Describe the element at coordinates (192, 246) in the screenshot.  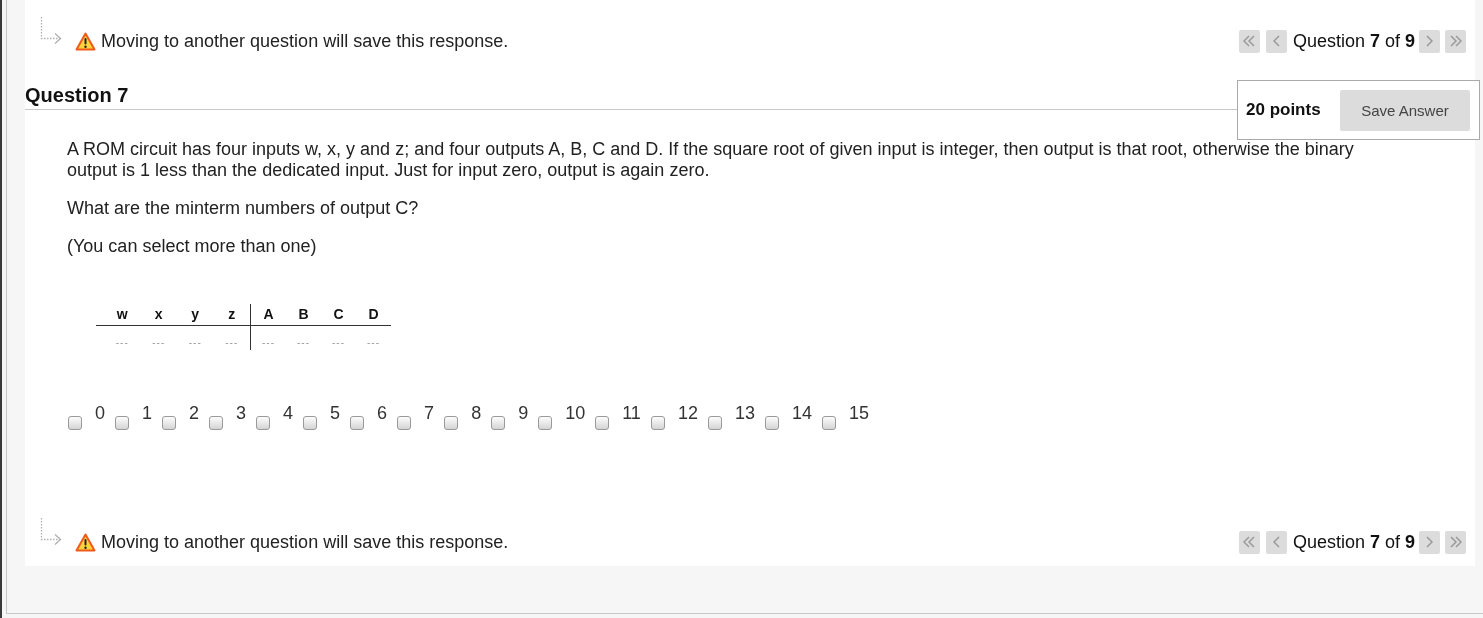
I see `question-text: (You can select more than one)` at that location.